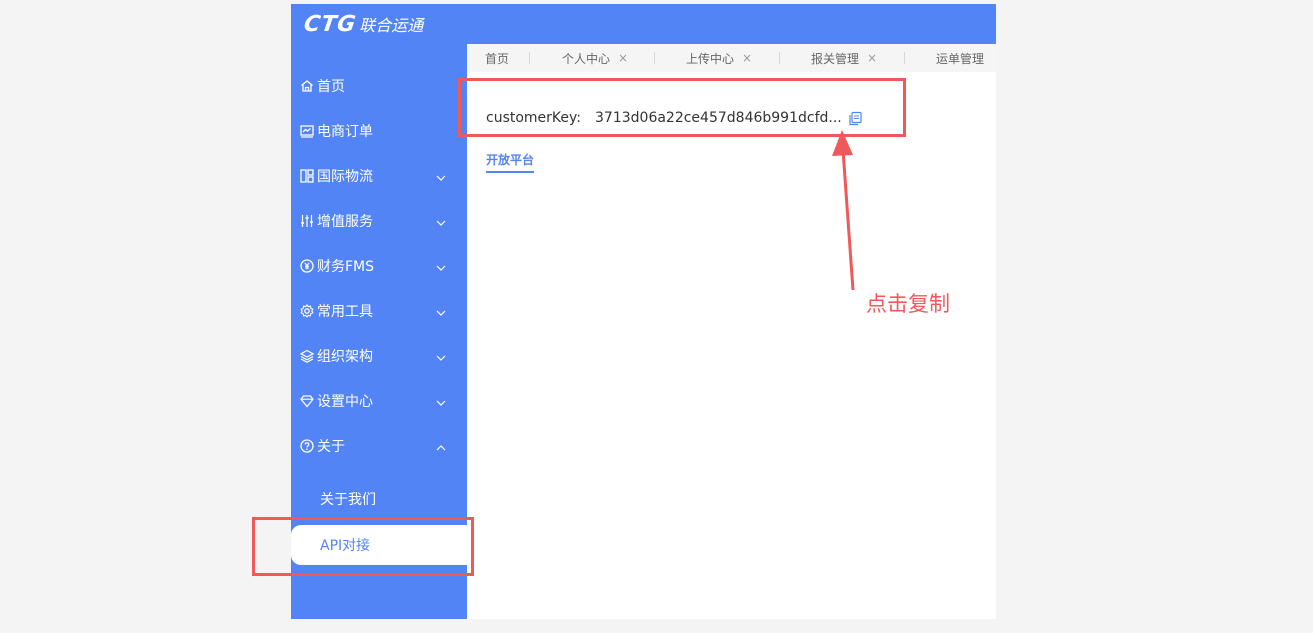  What do you see at coordinates (843, 210) in the screenshot?
I see `annotation-arrow` at bounding box center [843, 210].